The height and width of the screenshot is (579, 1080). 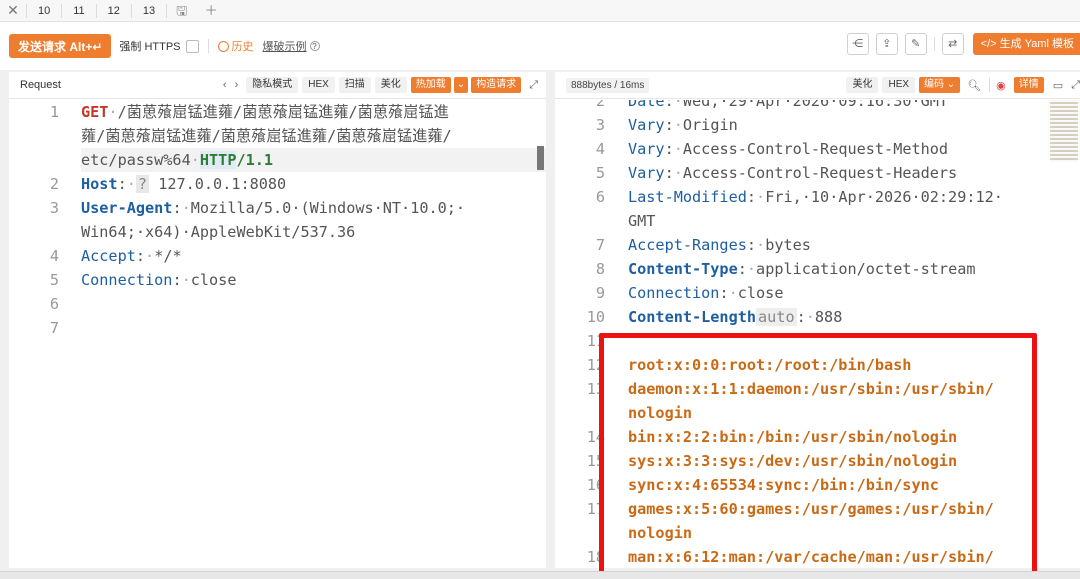 I want to click on tab-10: 10, so click(x=43, y=10).